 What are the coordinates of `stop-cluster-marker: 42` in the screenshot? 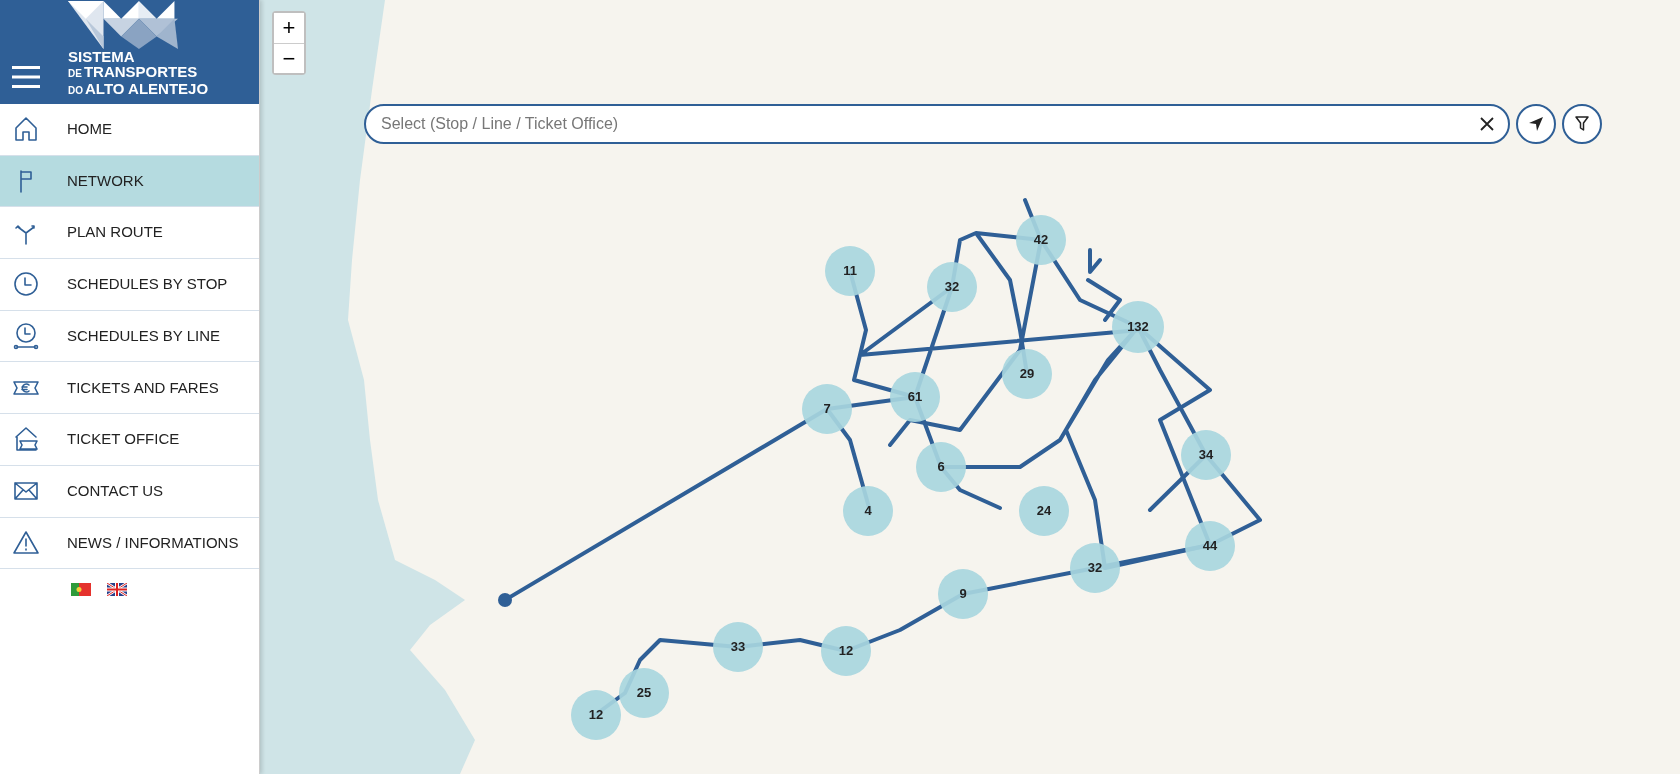 It's located at (1041, 240).